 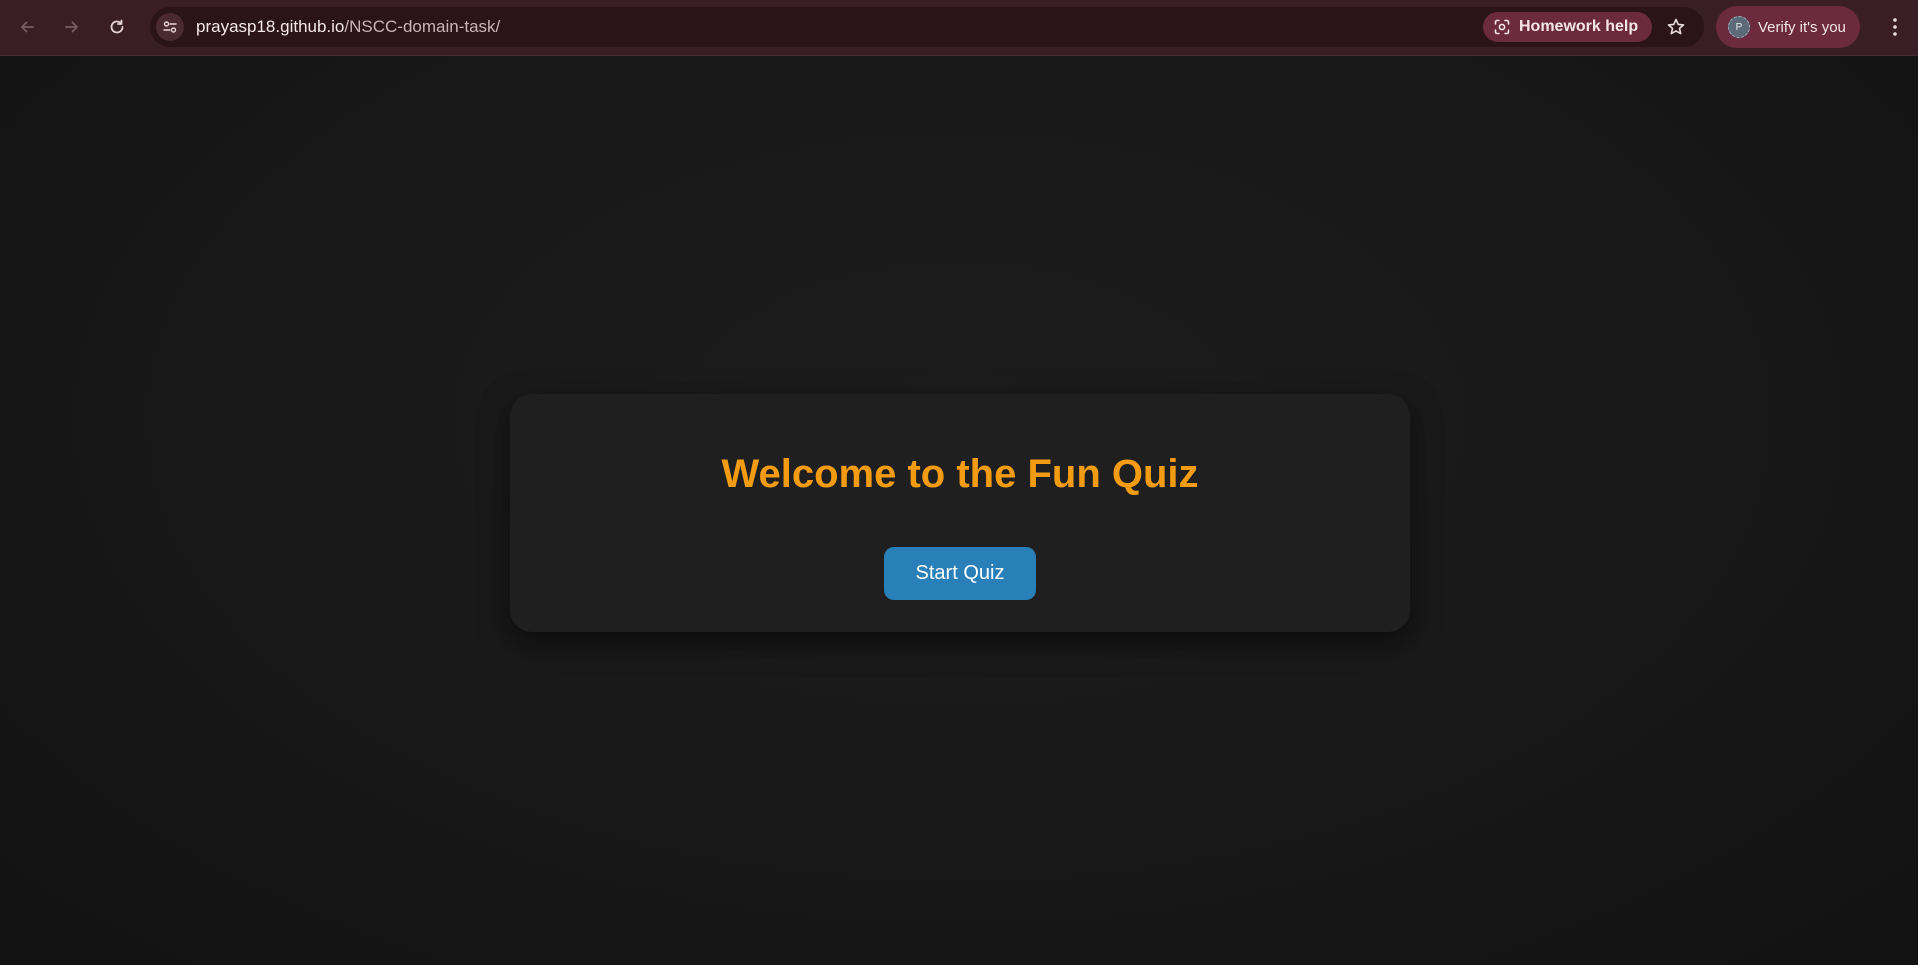 I want to click on back-arrow-icon, so click(x=27, y=27).